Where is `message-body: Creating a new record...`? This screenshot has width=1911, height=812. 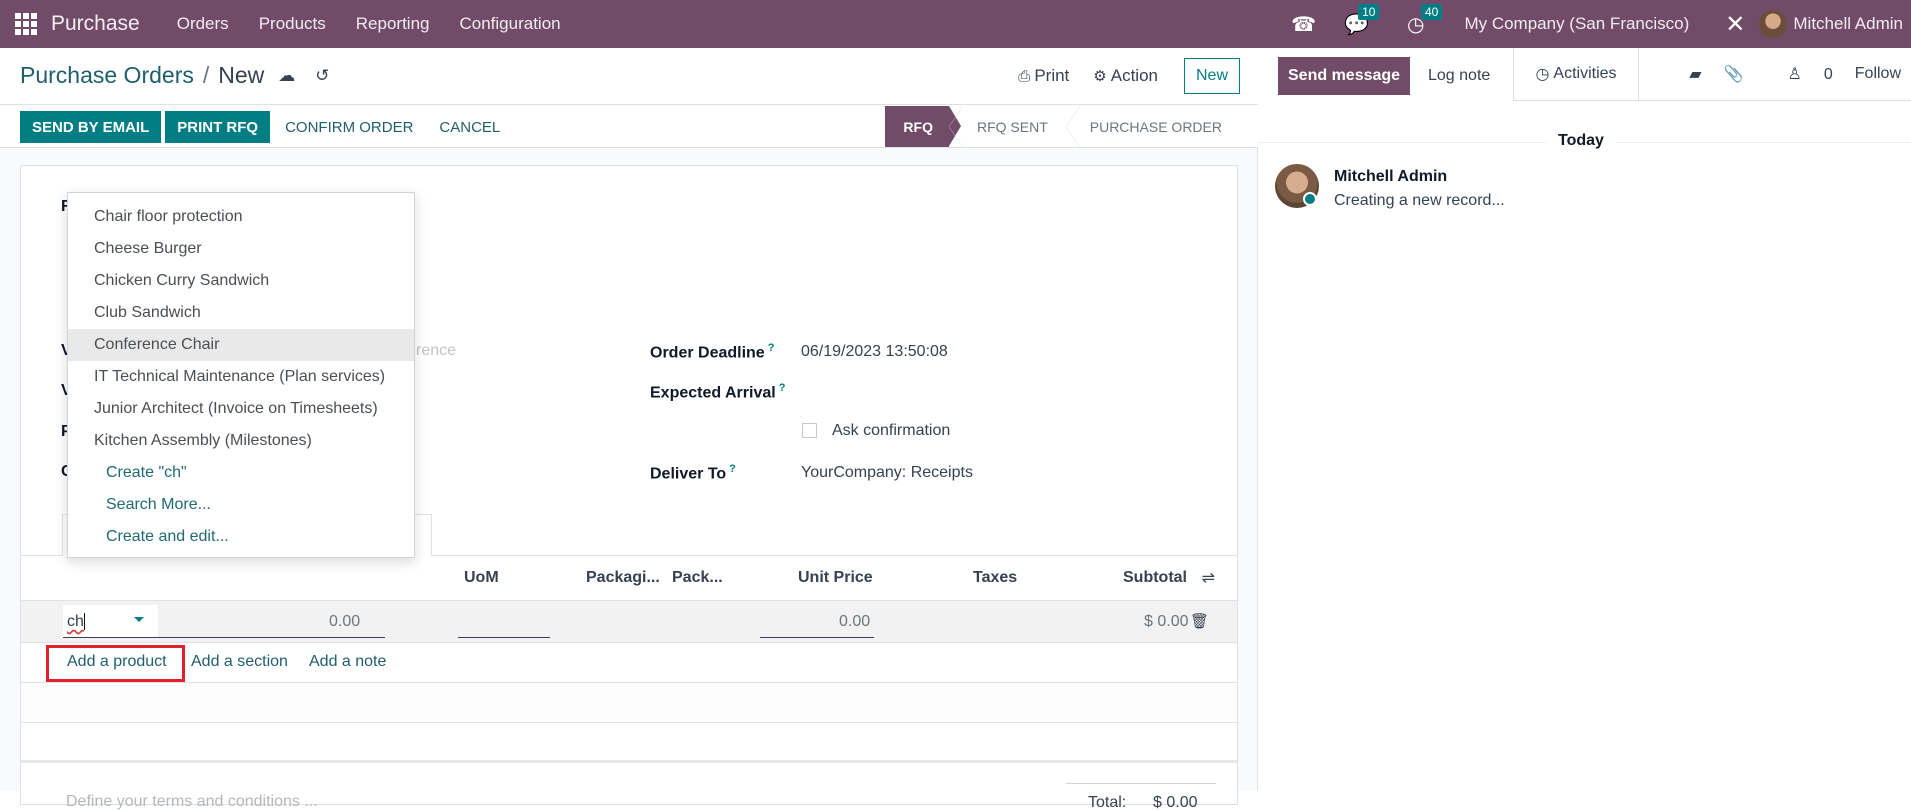
message-body: Creating a new record... is located at coordinates (1419, 200).